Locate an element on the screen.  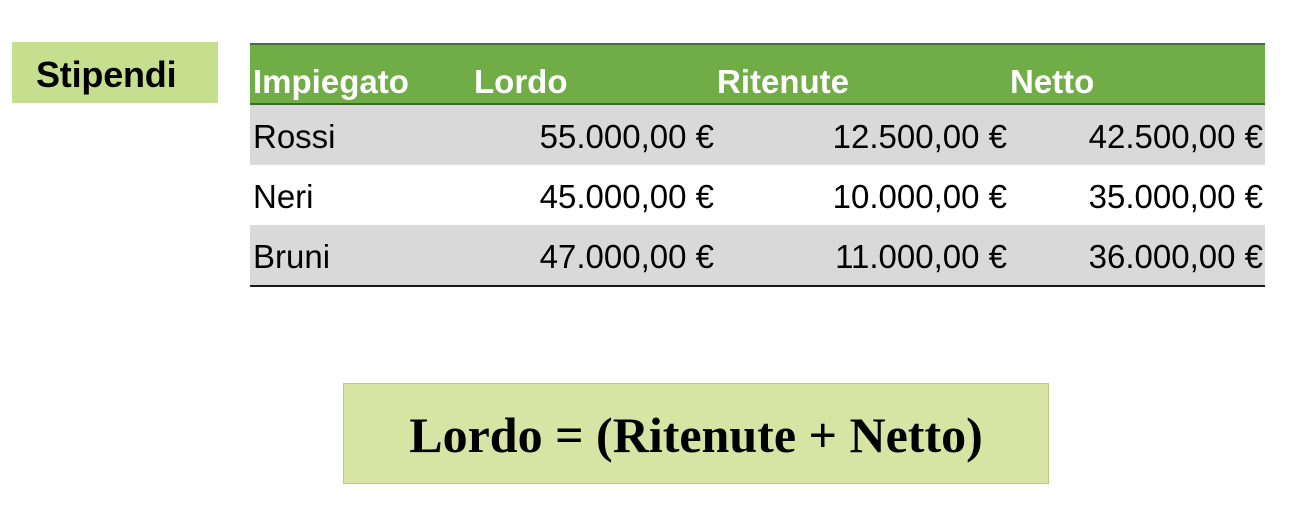
column-header-impiegato: Impiegato is located at coordinates (331, 81).